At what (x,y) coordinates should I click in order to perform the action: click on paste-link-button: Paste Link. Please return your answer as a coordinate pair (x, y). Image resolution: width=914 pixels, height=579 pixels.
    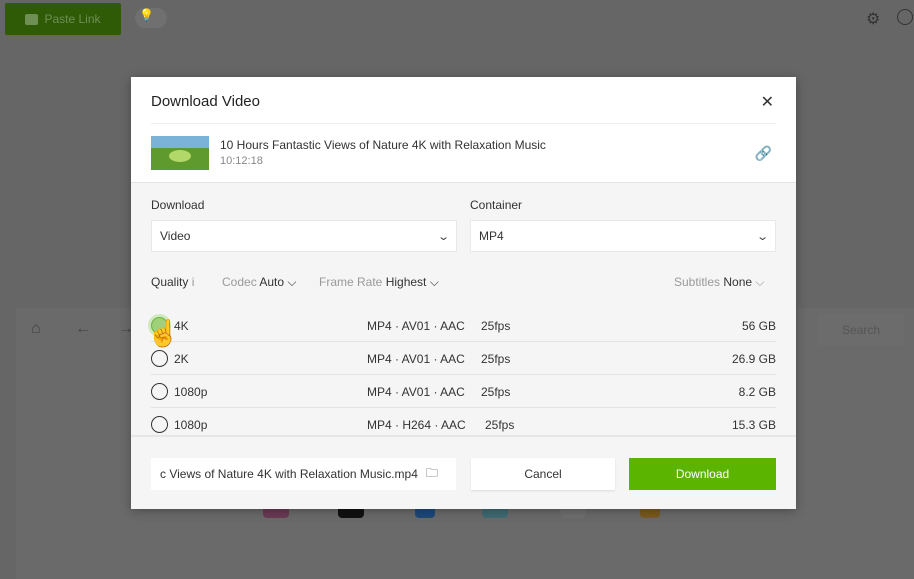
    Looking at the image, I should click on (63, 19).